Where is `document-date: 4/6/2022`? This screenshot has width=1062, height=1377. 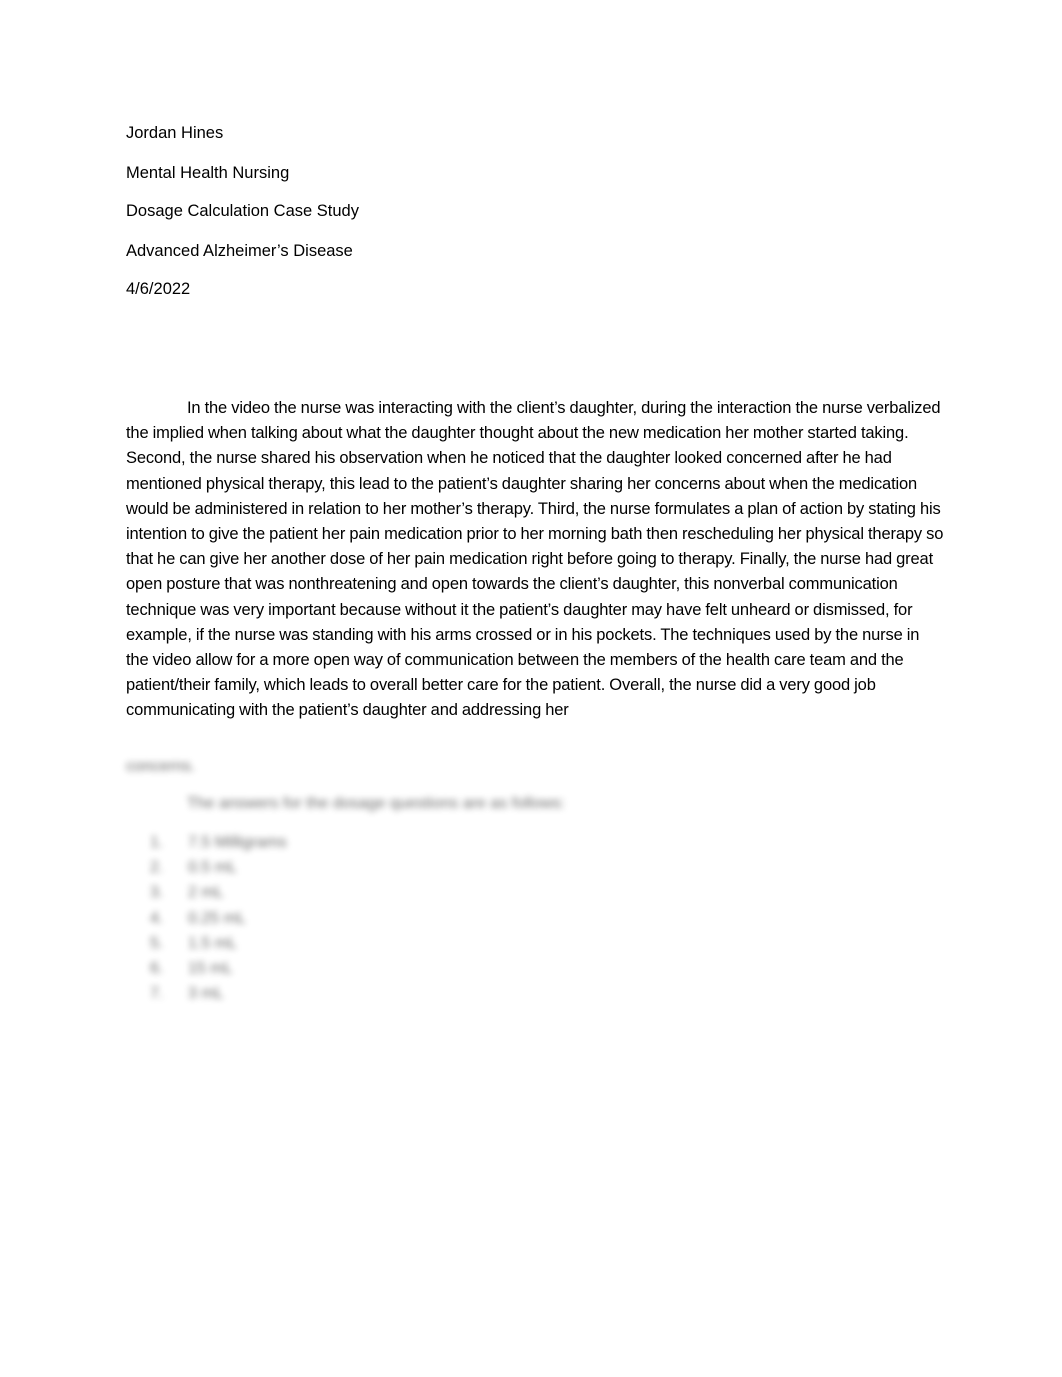
document-date: 4/6/2022 is located at coordinates (158, 289).